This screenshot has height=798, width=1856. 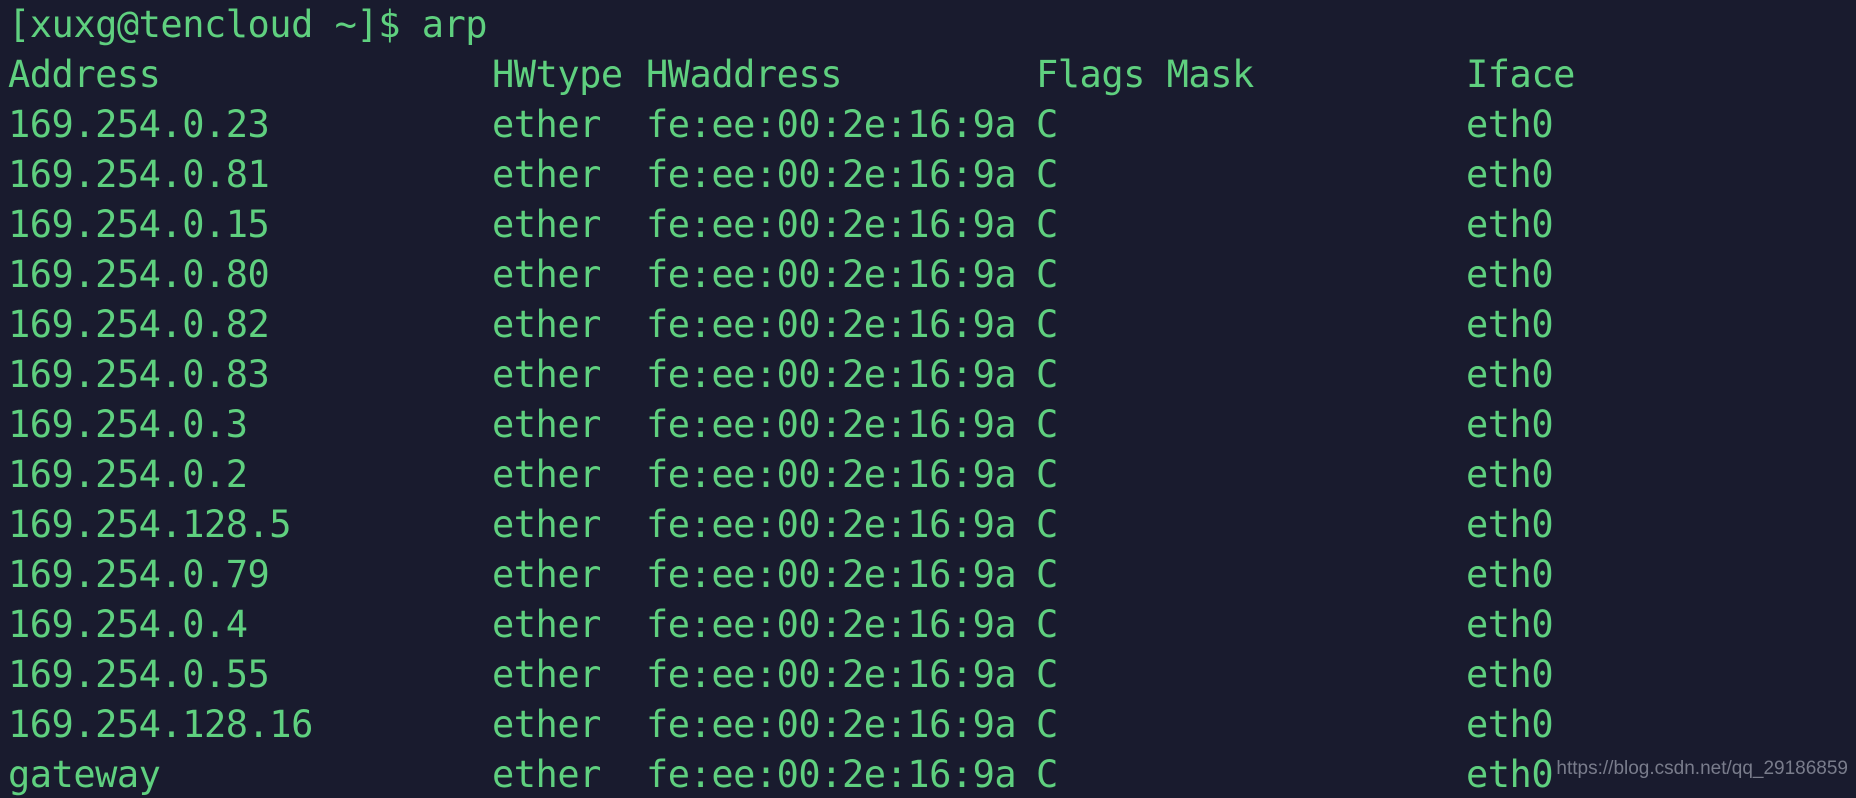 I want to click on table-row: 169.254.0.3 ether fe:ee:00:2e:16:9a Ceth0, so click(x=928, y=425).